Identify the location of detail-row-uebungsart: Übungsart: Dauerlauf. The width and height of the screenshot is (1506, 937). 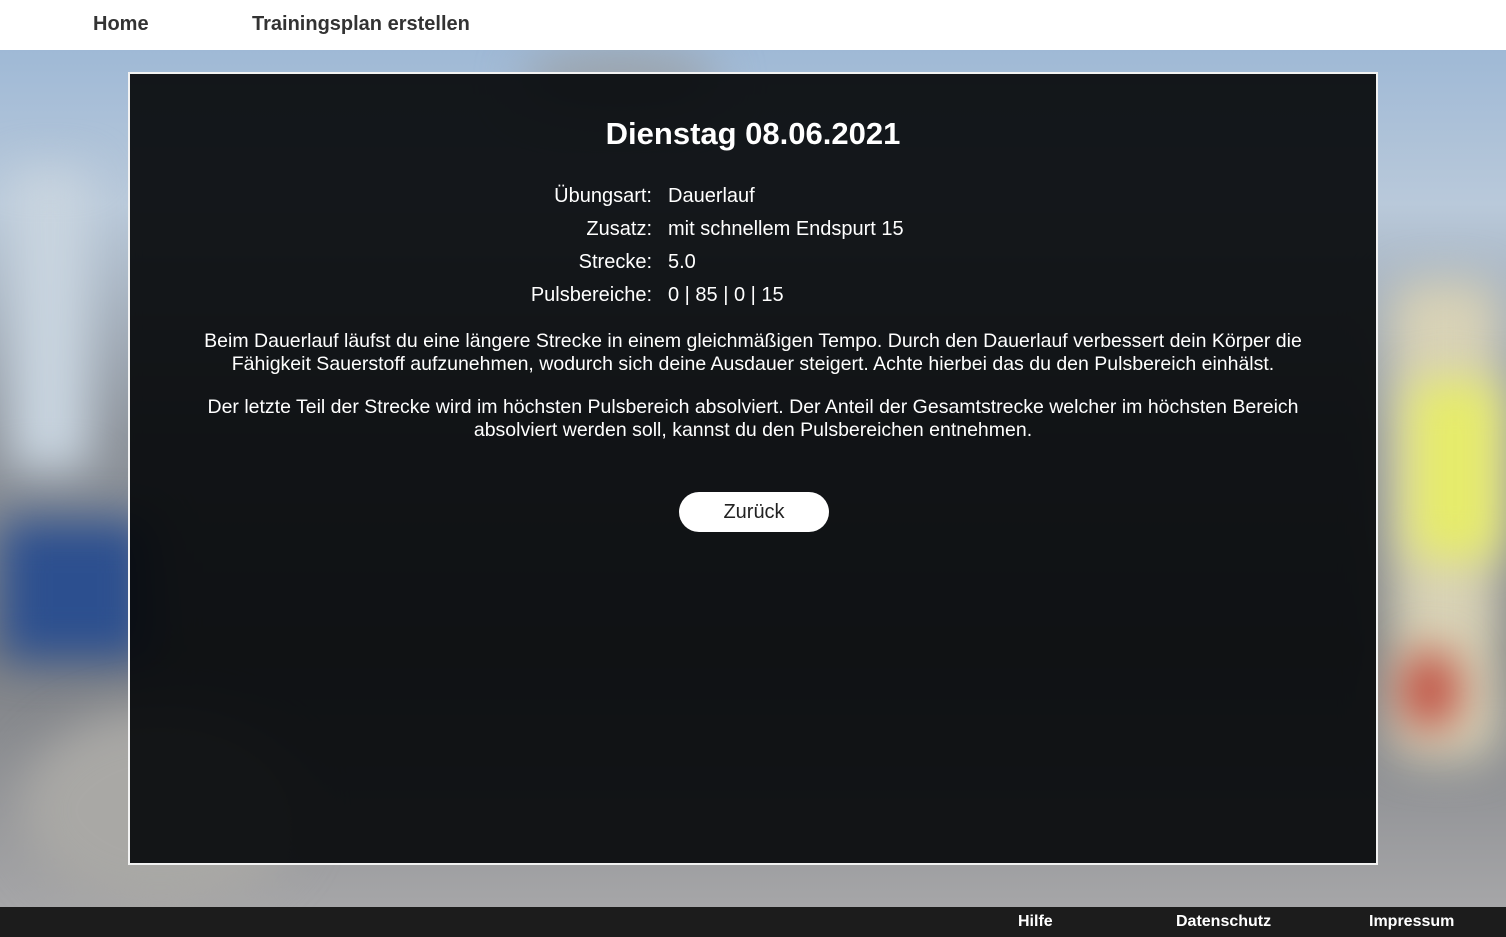
(753, 196).